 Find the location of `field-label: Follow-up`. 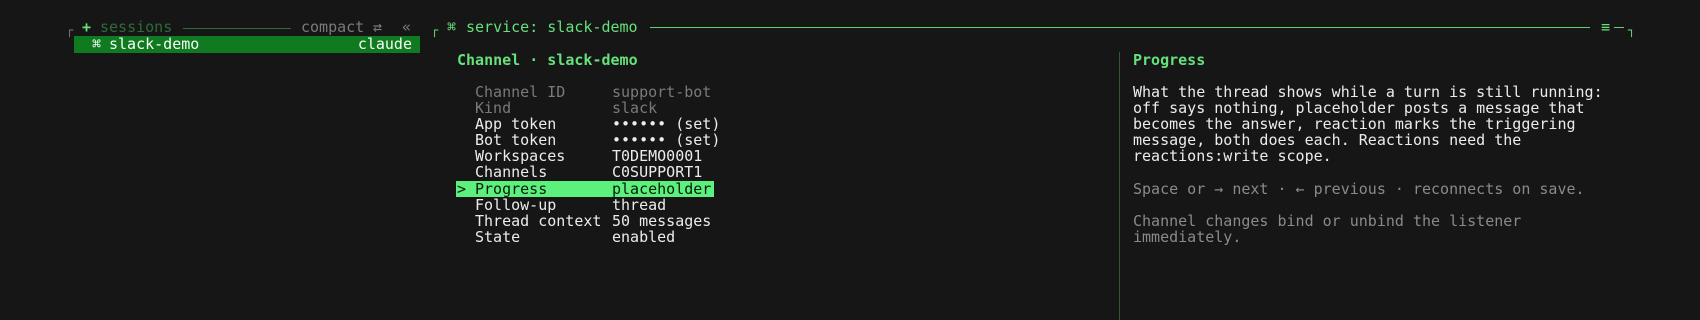

field-label: Follow-up is located at coordinates (516, 205).